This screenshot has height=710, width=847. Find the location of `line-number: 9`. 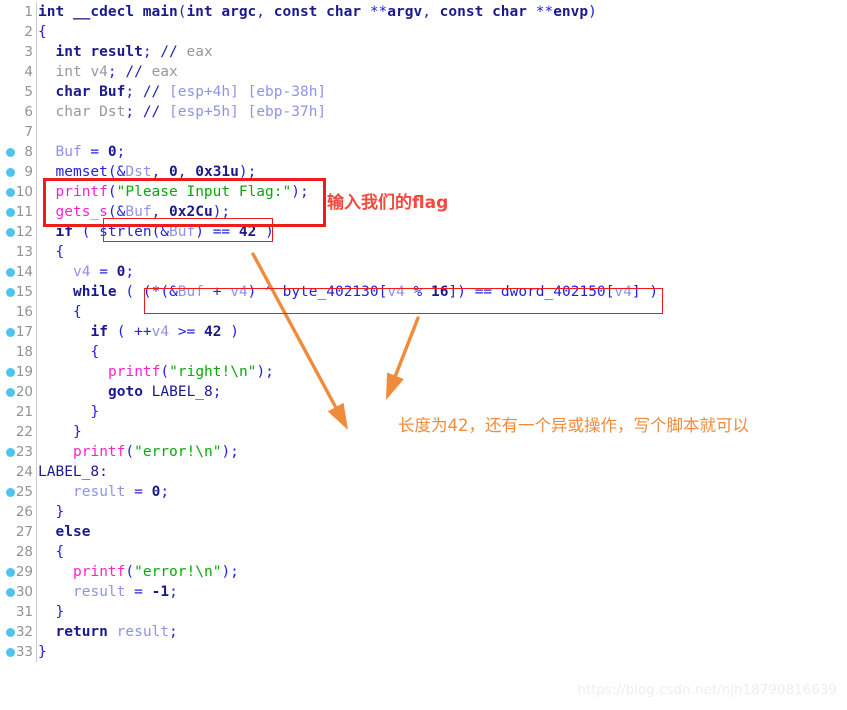

line-number: 9 is located at coordinates (28, 172).